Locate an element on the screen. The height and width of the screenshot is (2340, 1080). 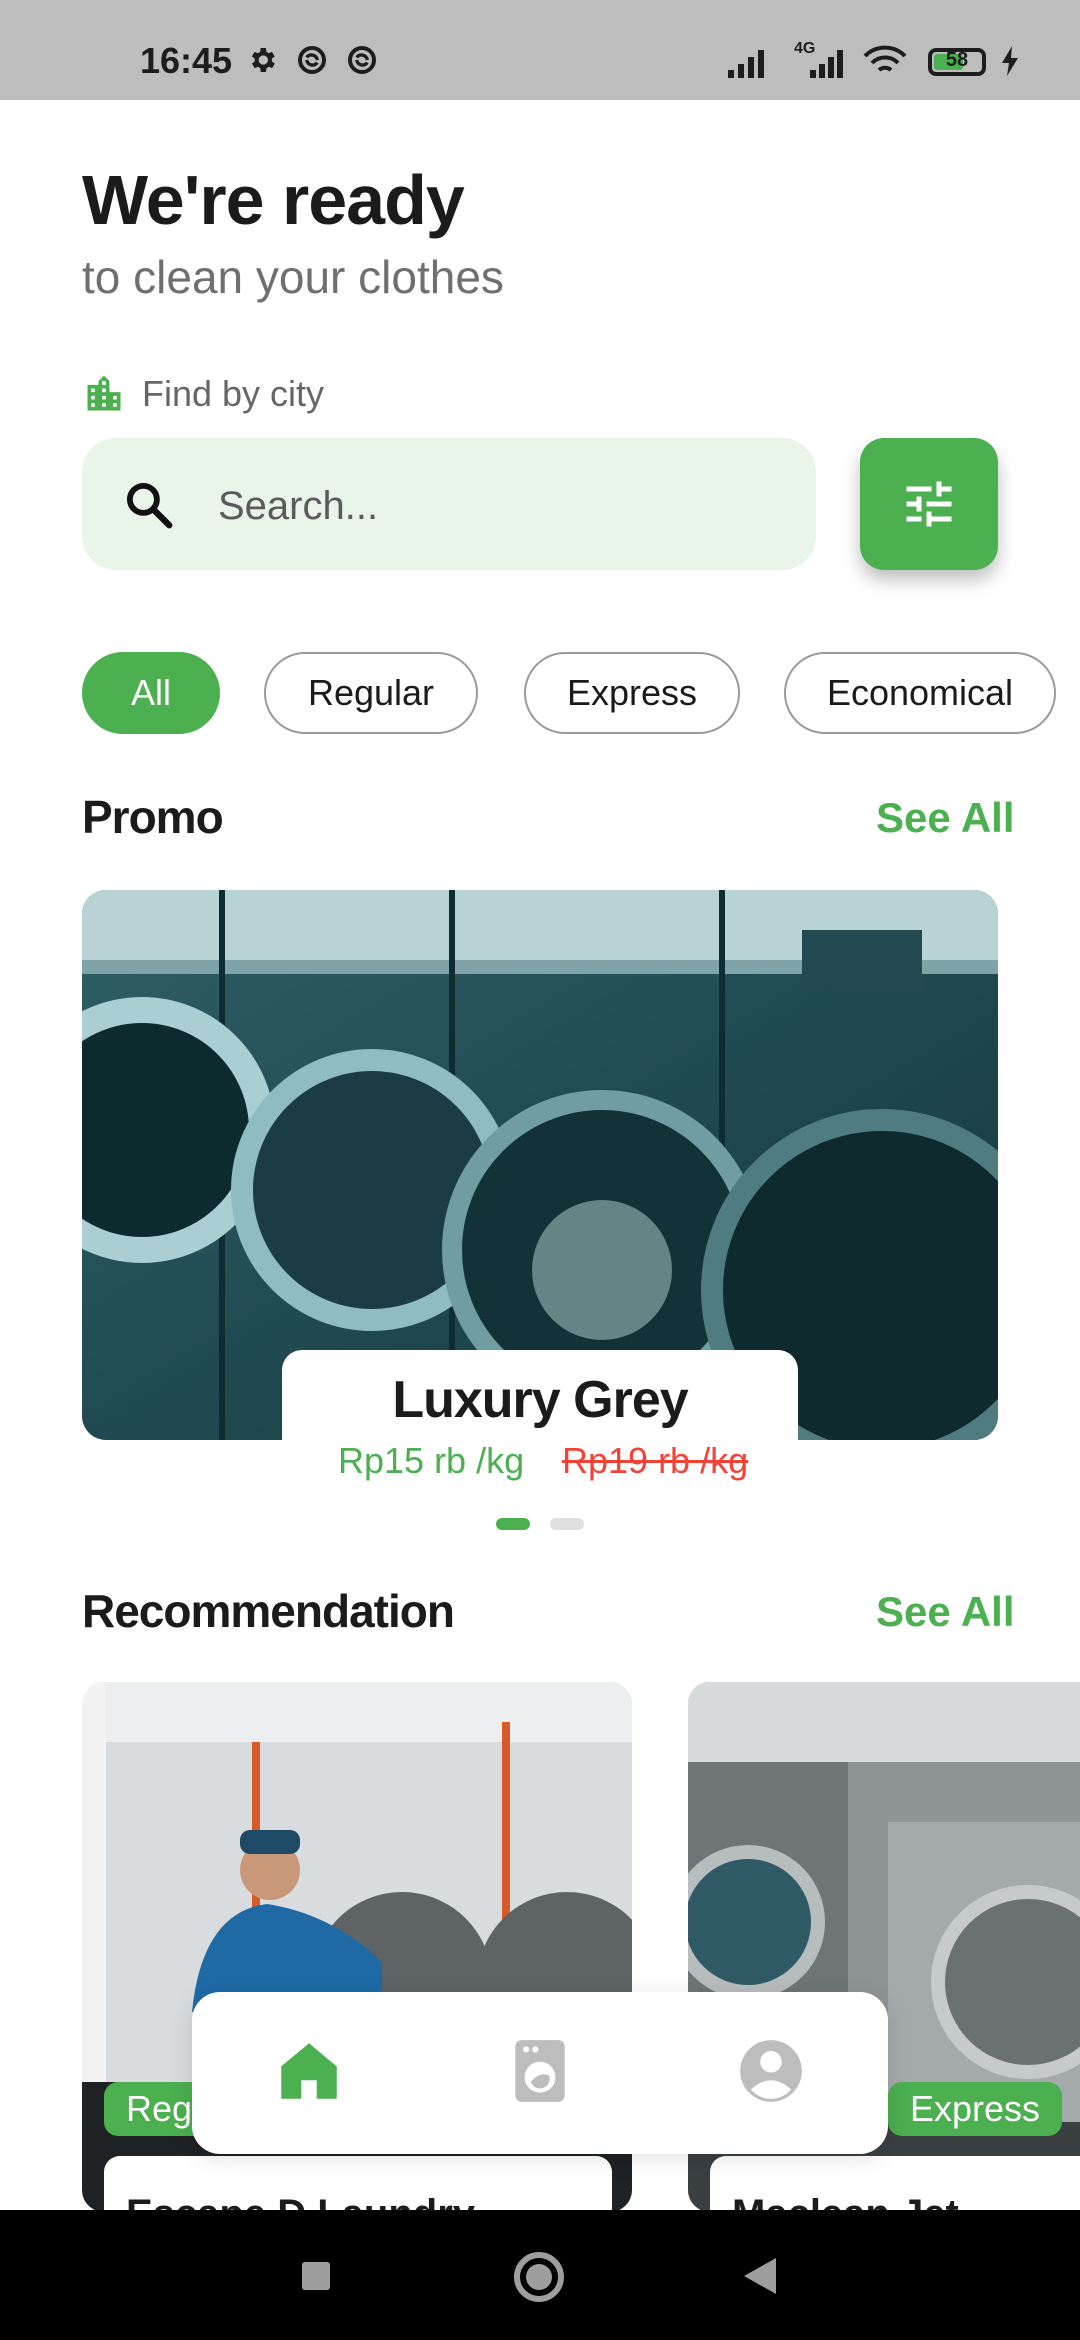
carousel-dot is located at coordinates (567, 1524).